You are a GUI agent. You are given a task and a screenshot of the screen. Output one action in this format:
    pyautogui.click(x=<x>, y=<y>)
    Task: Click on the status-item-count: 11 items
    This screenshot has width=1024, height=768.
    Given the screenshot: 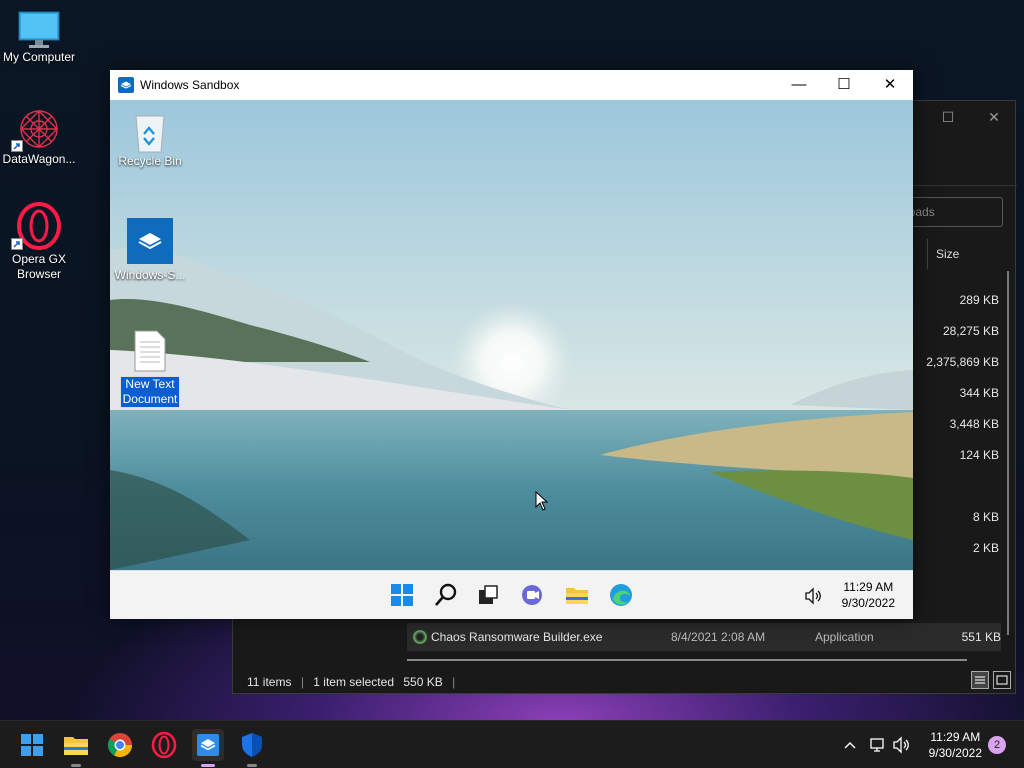 What is the action you would take?
    pyautogui.click(x=269, y=682)
    